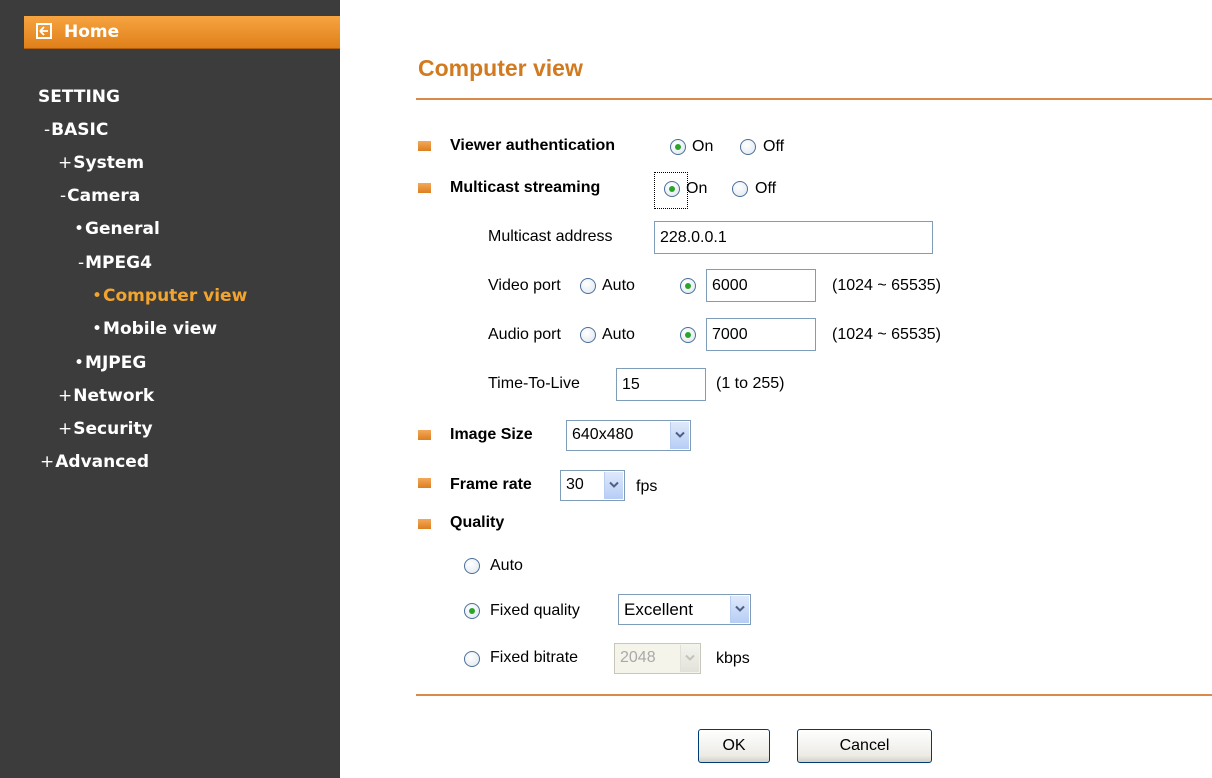 This screenshot has height=778, width=1212. I want to click on frame-rate-value: 30, so click(575, 484).